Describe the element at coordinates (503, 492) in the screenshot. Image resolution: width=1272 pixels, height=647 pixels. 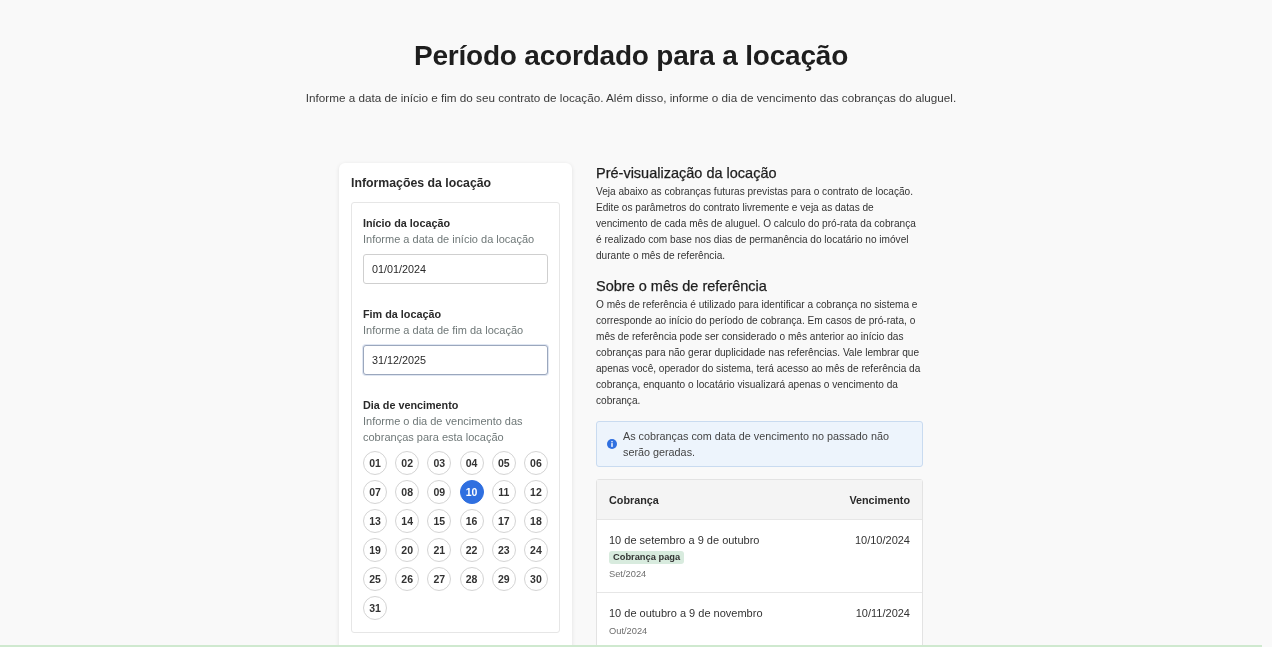
I see `day-option: 11` at that location.